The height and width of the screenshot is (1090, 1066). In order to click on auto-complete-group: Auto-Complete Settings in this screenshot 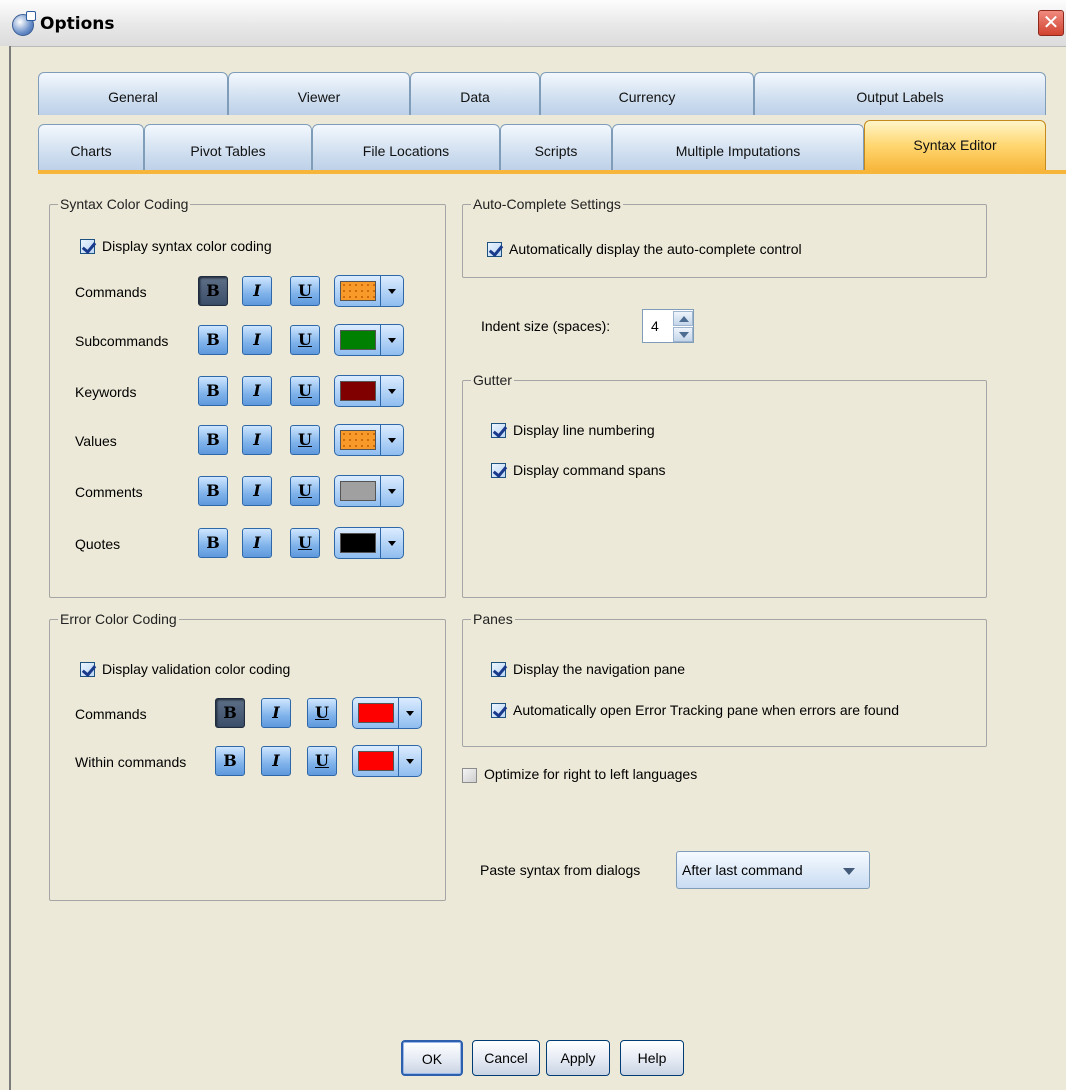, I will do `click(724, 237)`.